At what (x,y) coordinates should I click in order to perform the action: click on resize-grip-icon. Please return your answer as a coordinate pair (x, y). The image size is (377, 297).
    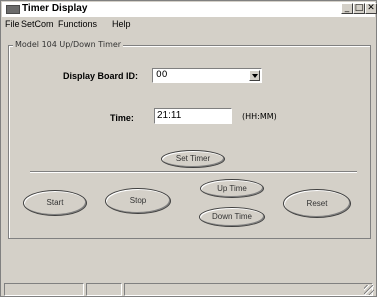
    Looking at the image, I should click on (369, 290).